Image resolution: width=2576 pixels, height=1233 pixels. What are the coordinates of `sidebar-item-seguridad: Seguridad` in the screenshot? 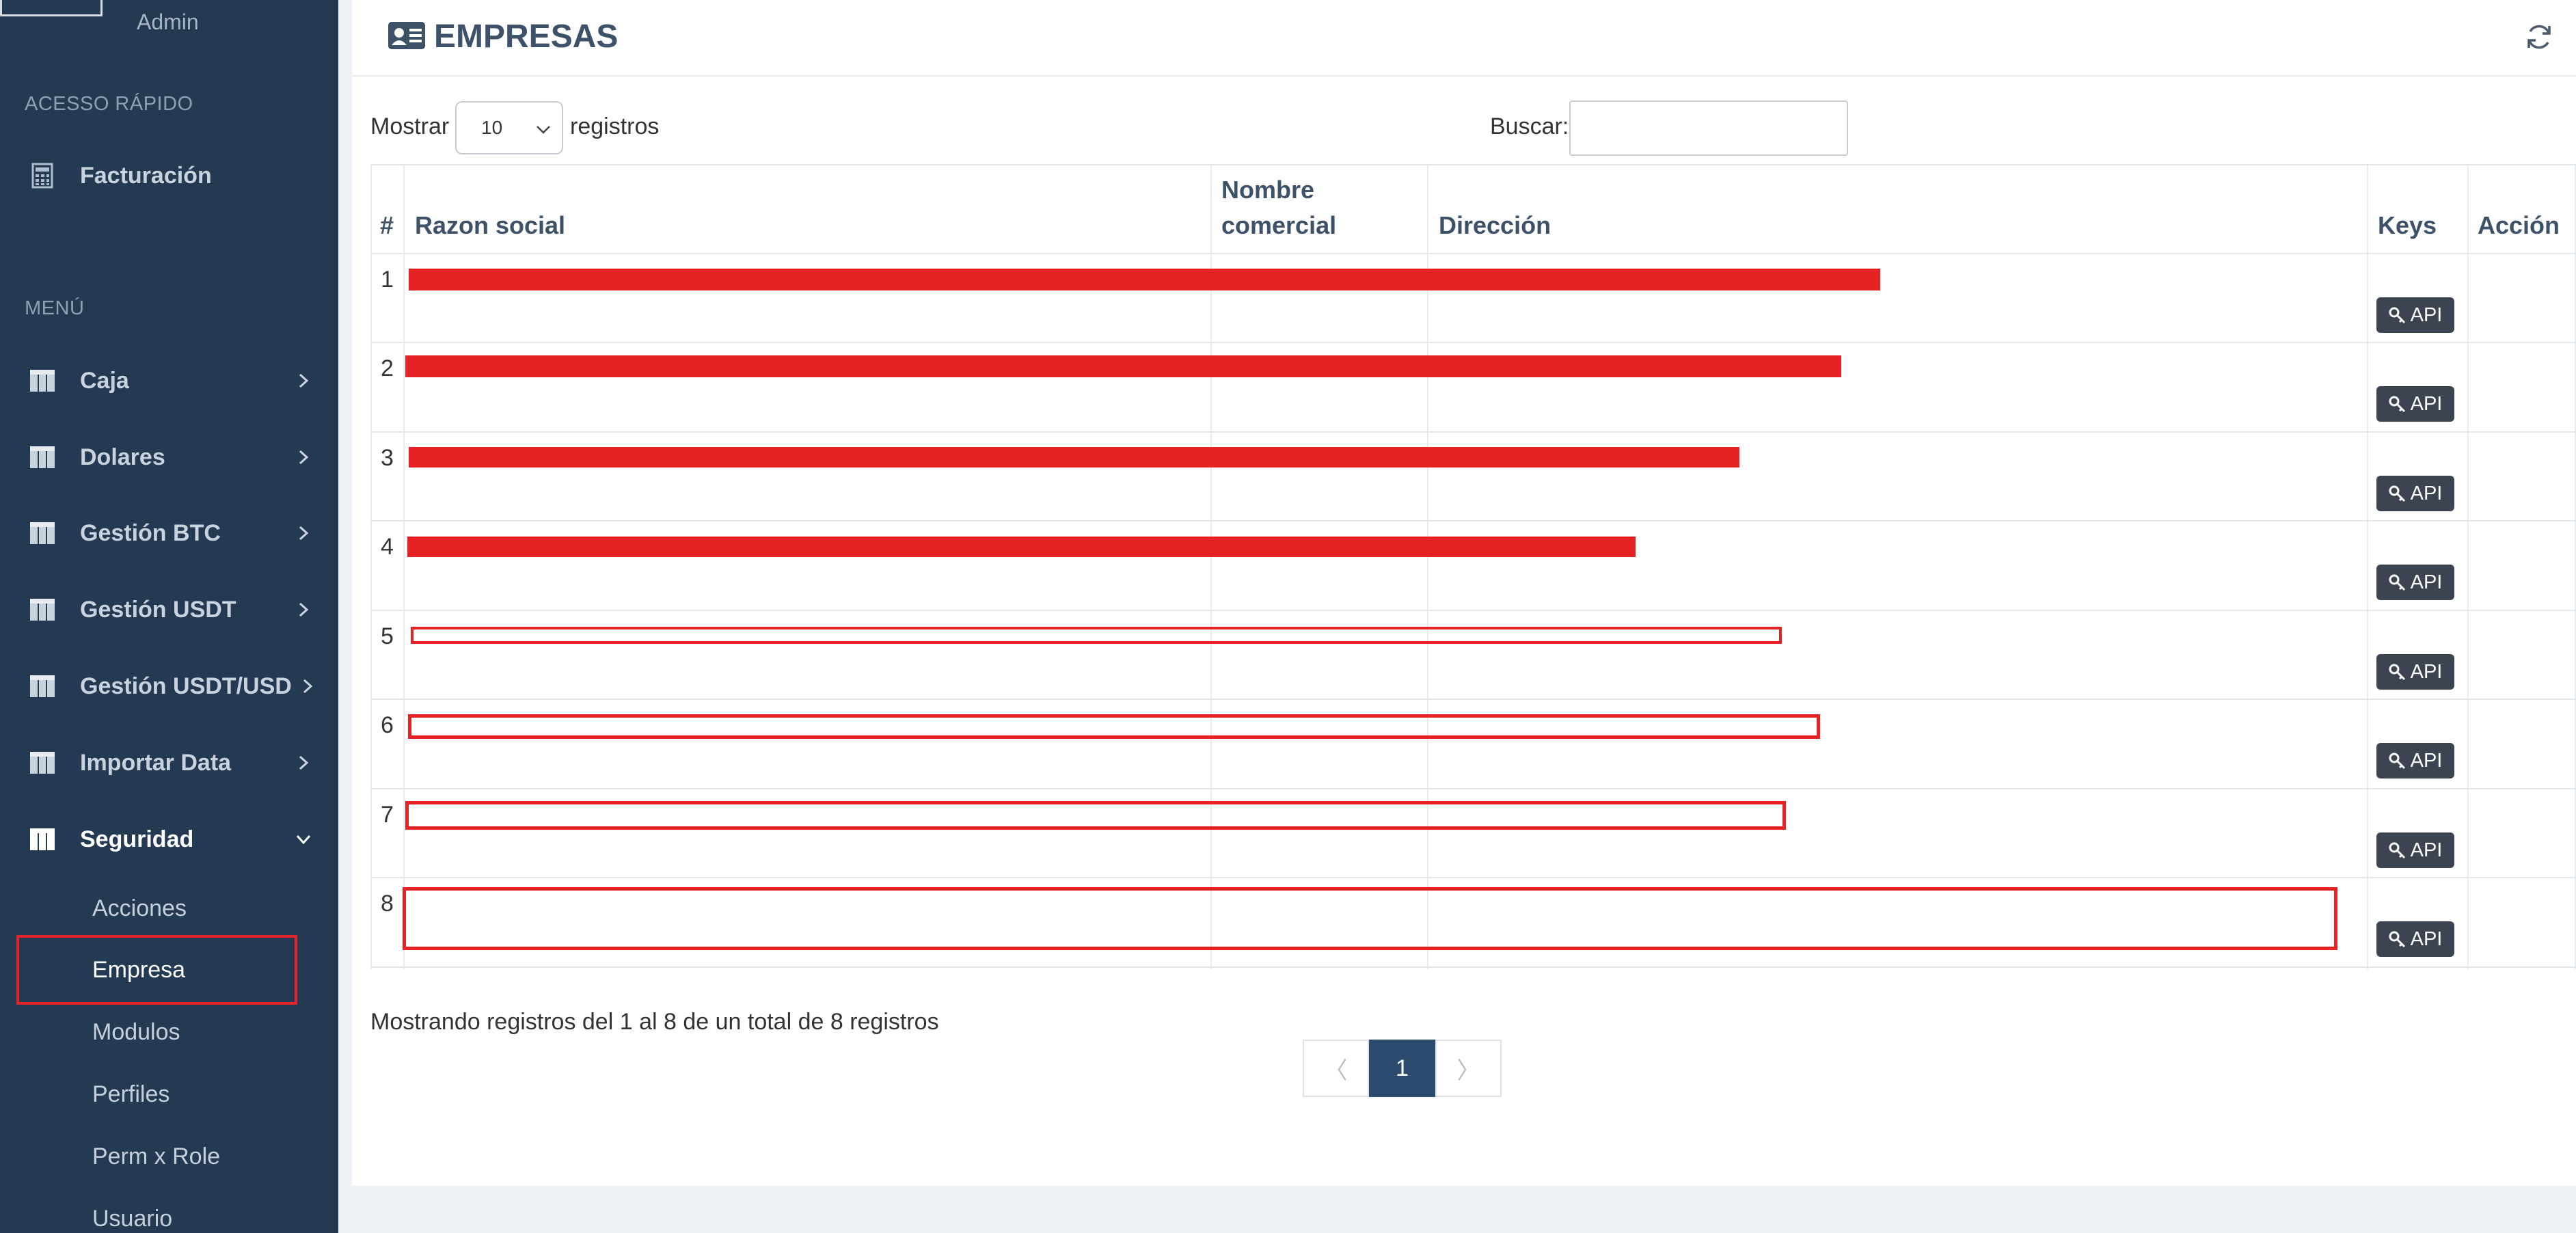 It's located at (169, 839).